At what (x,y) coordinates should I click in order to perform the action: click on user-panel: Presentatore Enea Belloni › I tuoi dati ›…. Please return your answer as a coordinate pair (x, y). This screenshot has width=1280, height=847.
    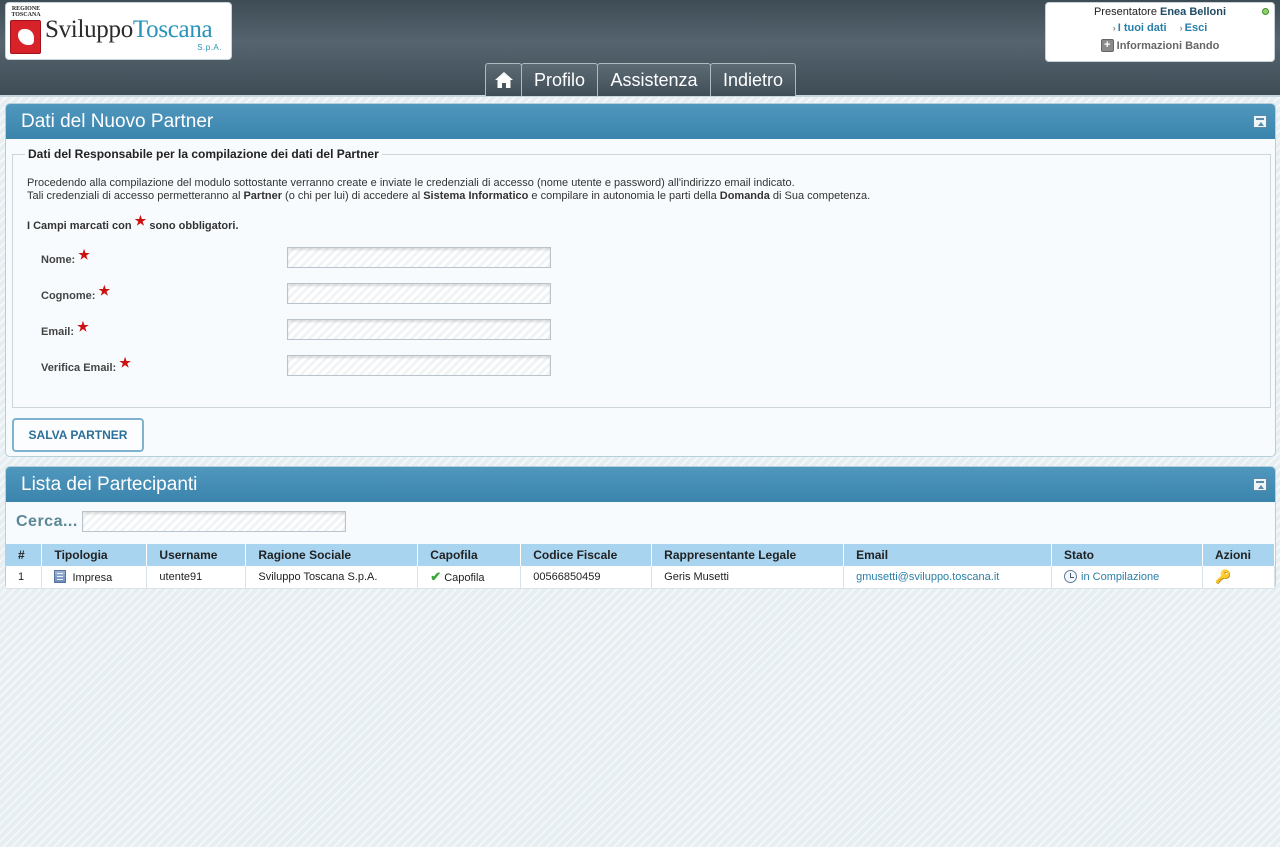
    Looking at the image, I should click on (1160, 32).